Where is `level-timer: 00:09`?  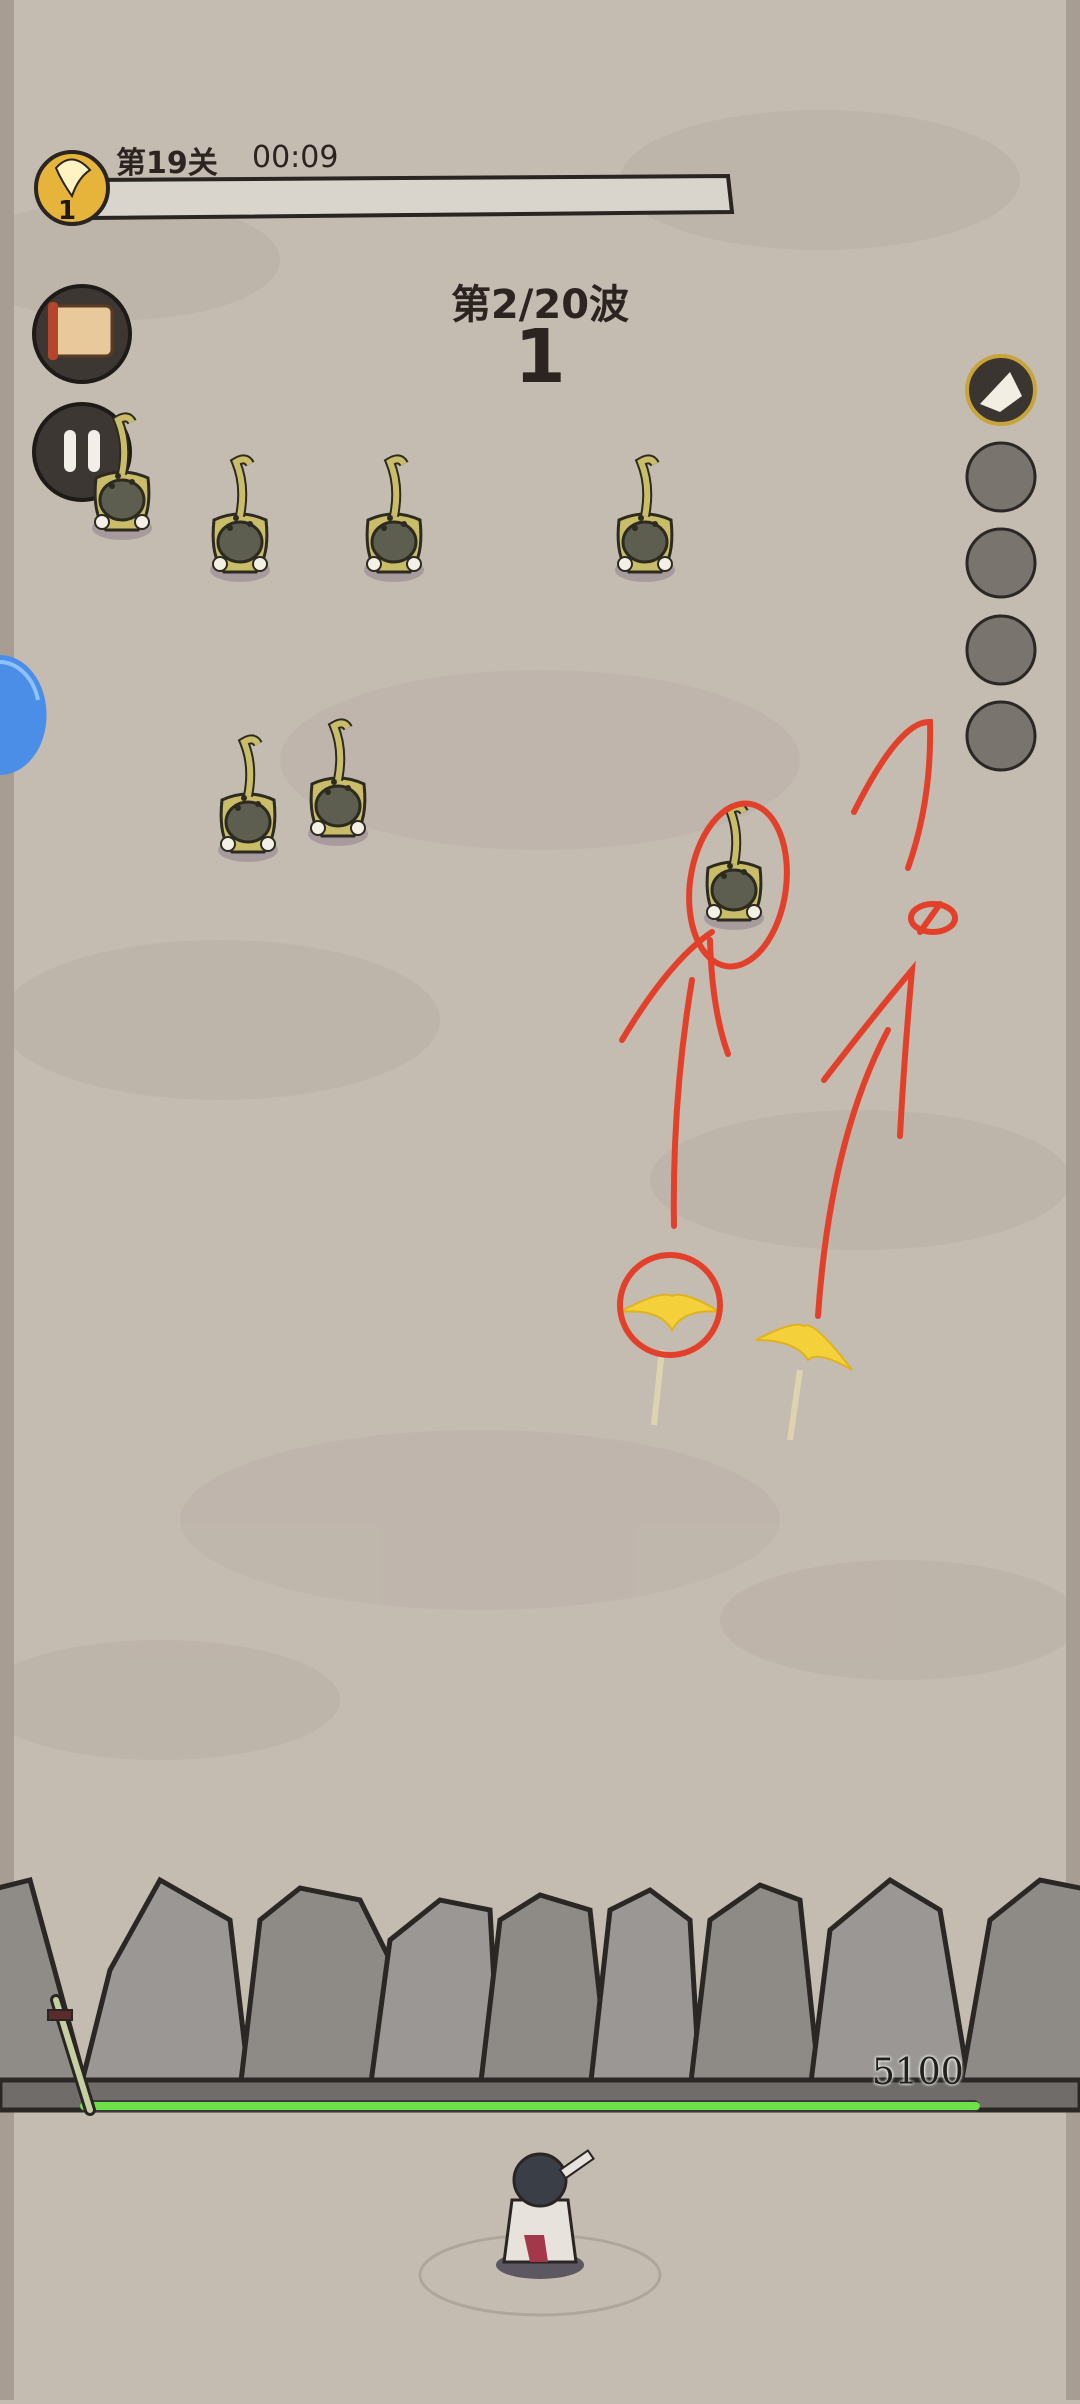
level-timer: 00:09 is located at coordinates (295, 157).